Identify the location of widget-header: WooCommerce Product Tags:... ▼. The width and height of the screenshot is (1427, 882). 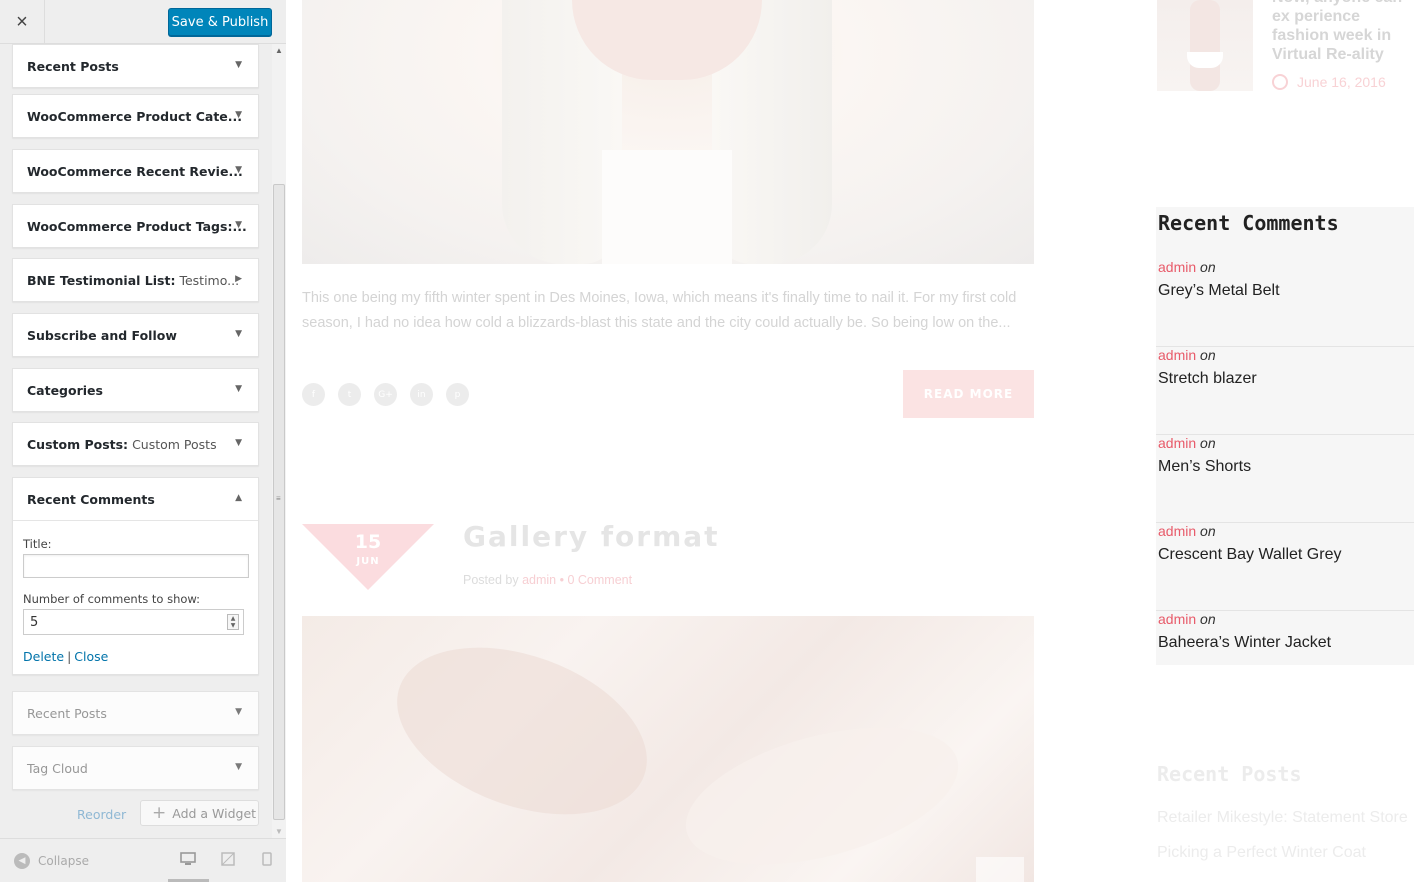
(135, 226).